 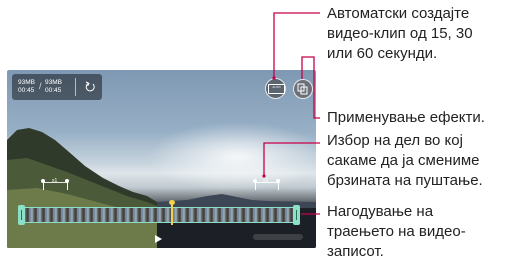 What do you see at coordinates (382, 53) in the screenshot?
I see `callout-auto-line-3: или 60 секунди.` at bounding box center [382, 53].